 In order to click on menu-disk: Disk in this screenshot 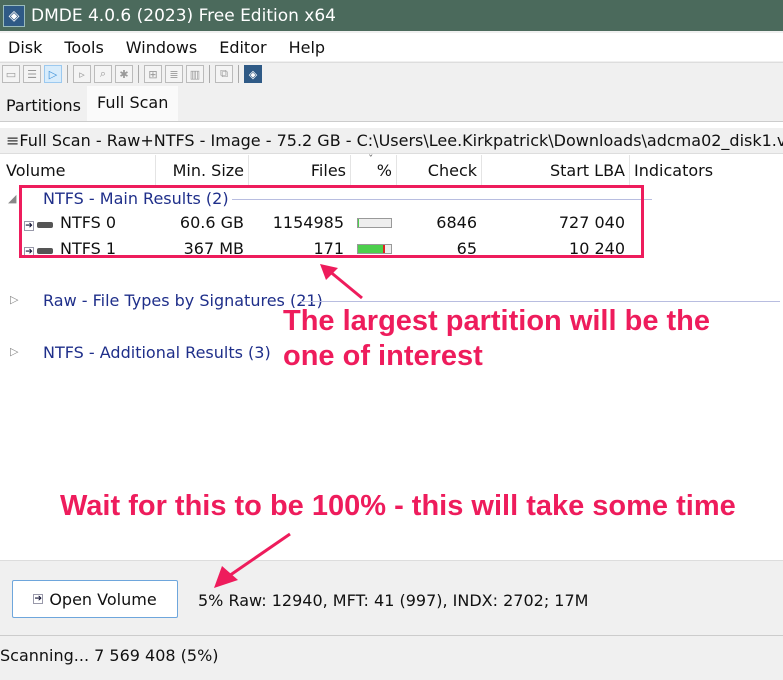, I will do `click(25, 47)`.